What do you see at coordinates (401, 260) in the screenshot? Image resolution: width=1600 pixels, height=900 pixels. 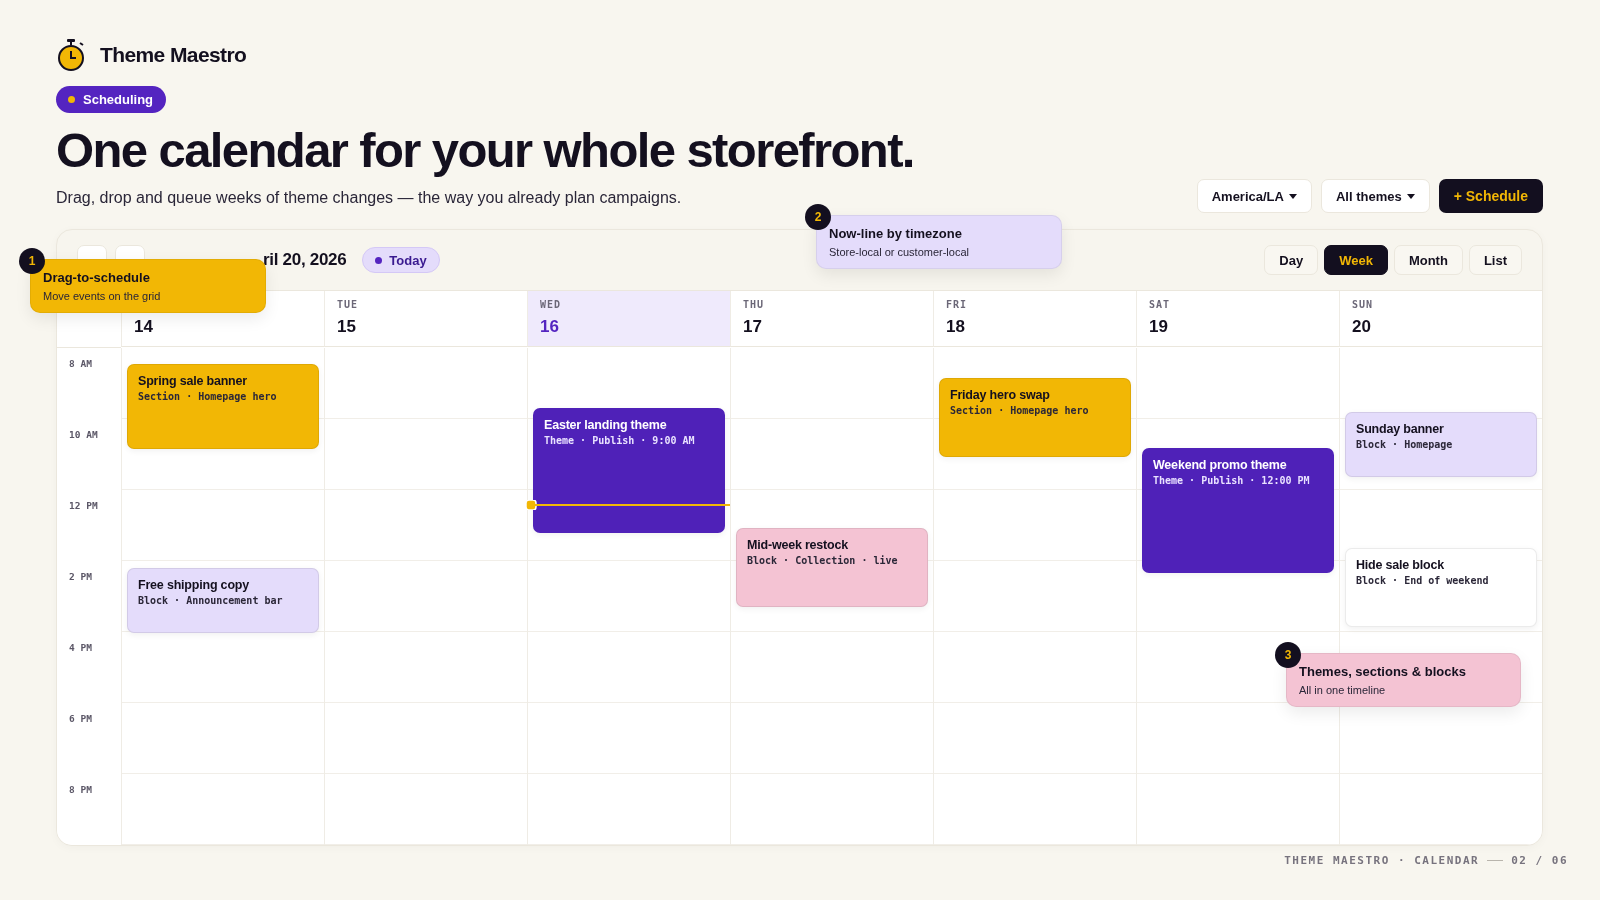 I see `today-button: Today` at bounding box center [401, 260].